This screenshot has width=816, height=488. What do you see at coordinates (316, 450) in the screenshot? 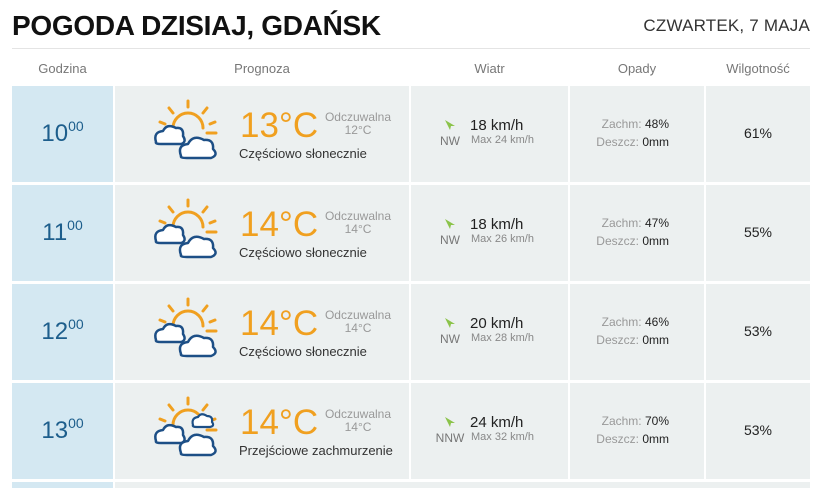
I see `condition-text: Przejściowe zachmurzenie` at bounding box center [316, 450].